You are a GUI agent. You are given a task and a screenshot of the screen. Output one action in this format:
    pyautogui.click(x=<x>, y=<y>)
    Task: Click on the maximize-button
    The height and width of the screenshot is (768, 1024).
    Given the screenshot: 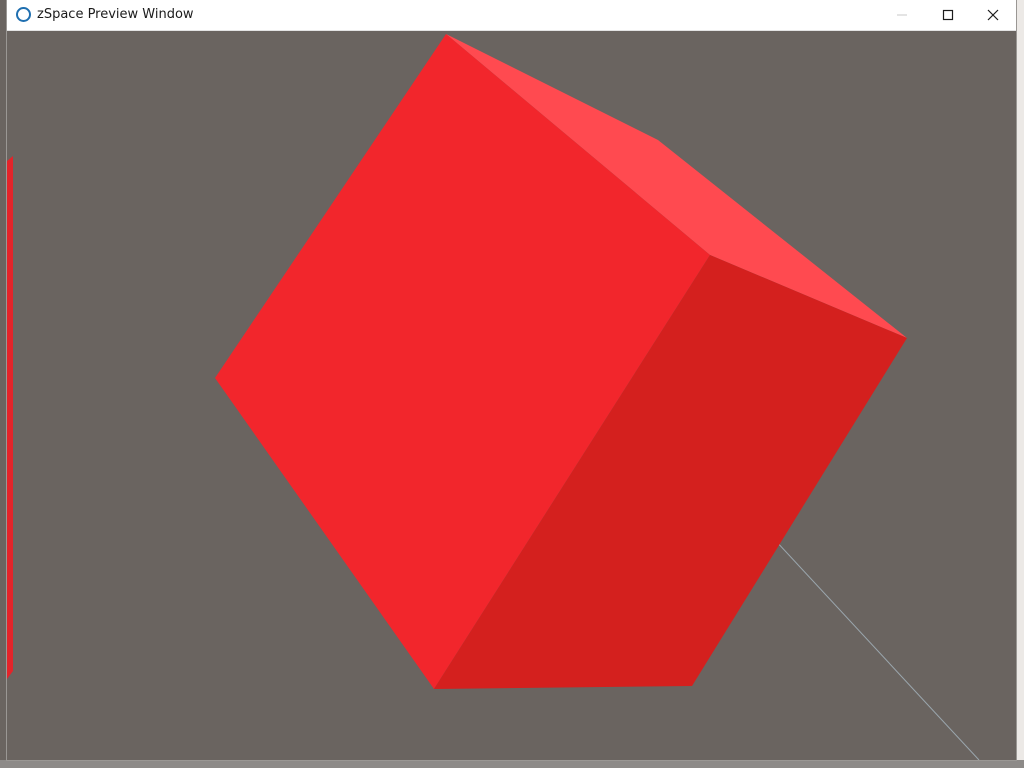 What is the action you would take?
    pyautogui.click(x=948, y=15)
    